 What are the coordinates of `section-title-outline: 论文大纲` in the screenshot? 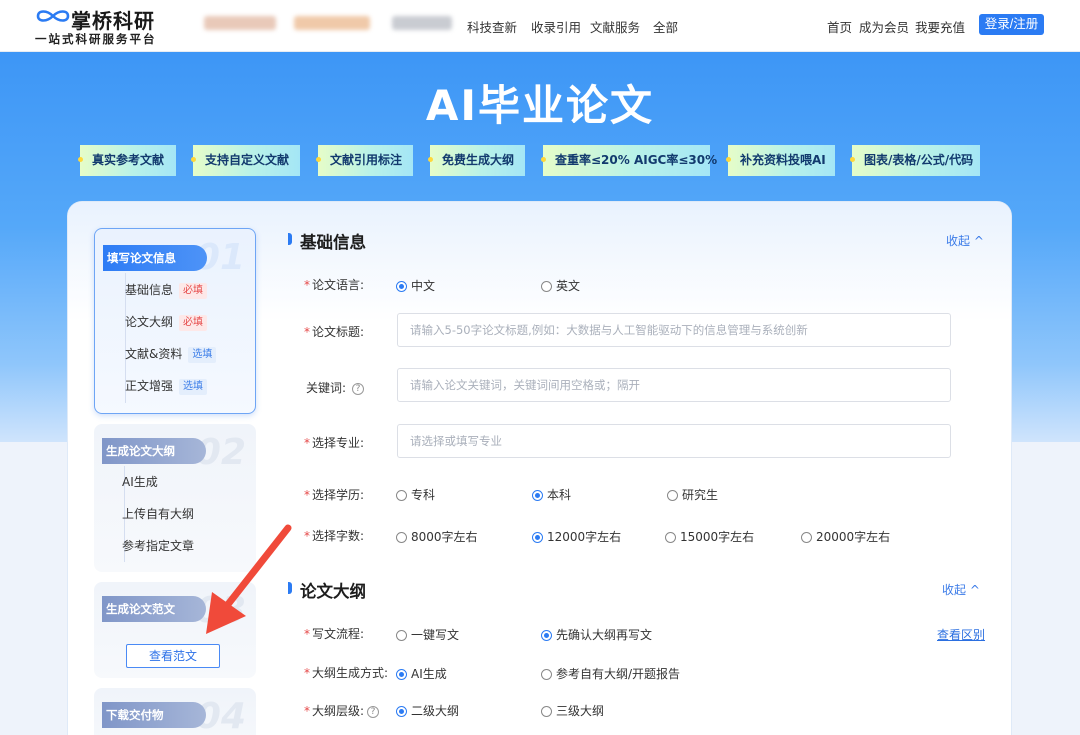 It's located at (327, 590).